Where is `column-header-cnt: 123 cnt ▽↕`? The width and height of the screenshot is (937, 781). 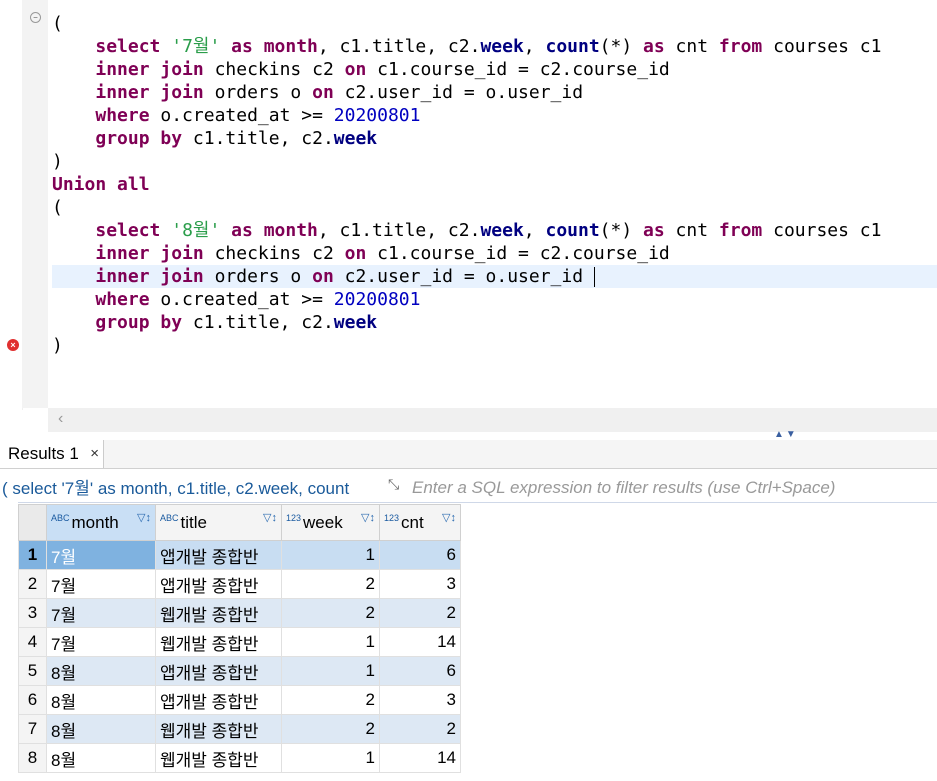 column-header-cnt: 123 cnt ▽↕ is located at coordinates (420, 522).